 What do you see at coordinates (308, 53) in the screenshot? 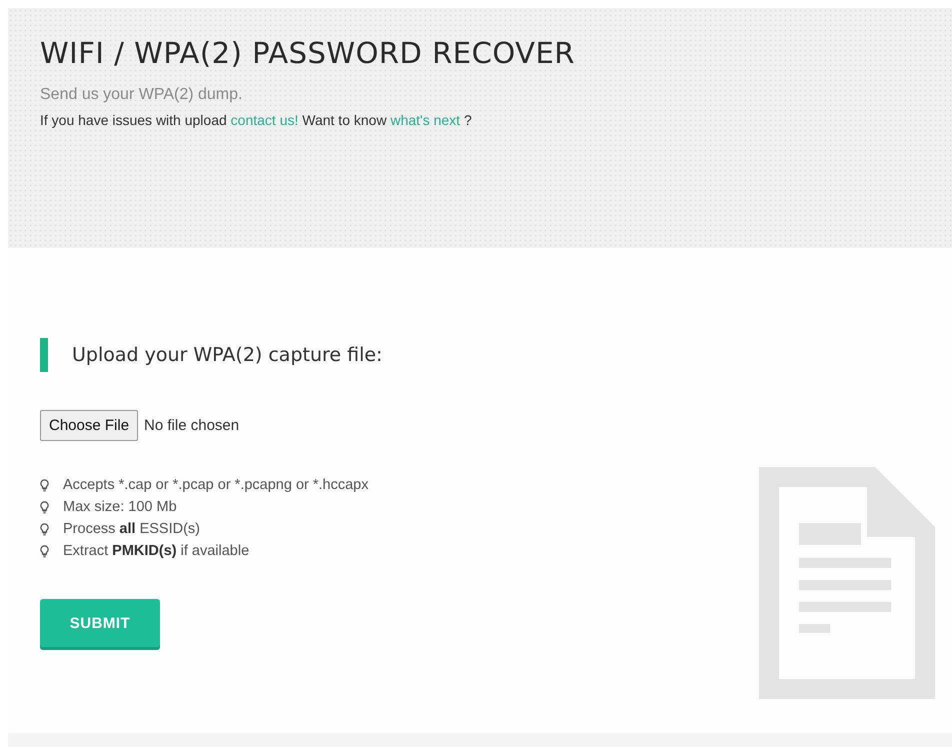
I see `page-title: WIFI / WPA(2) PASSWORD RECOVER` at bounding box center [308, 53].